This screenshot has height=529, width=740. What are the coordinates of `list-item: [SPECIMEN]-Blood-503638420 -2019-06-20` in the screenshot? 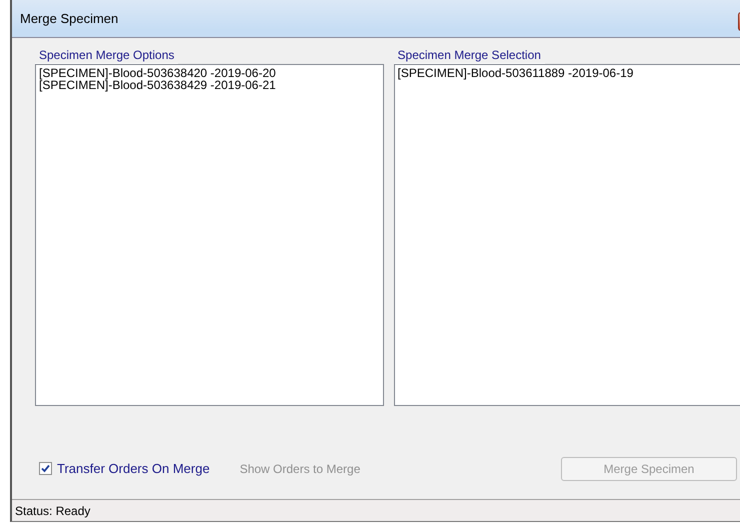 It's located at (209, 73).